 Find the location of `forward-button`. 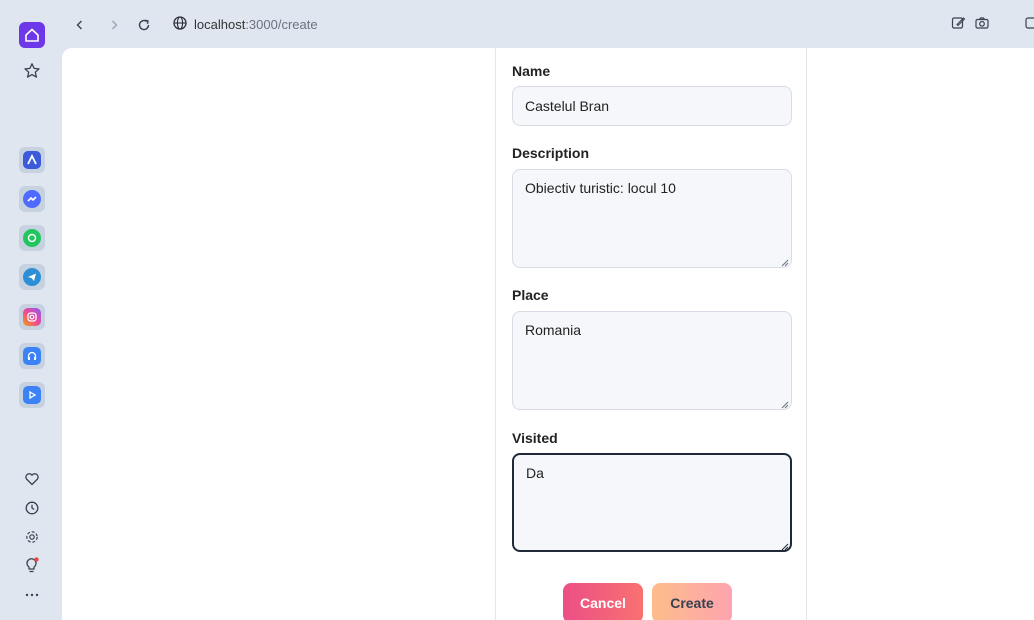

forward-button is located at coordinates (114, 25).